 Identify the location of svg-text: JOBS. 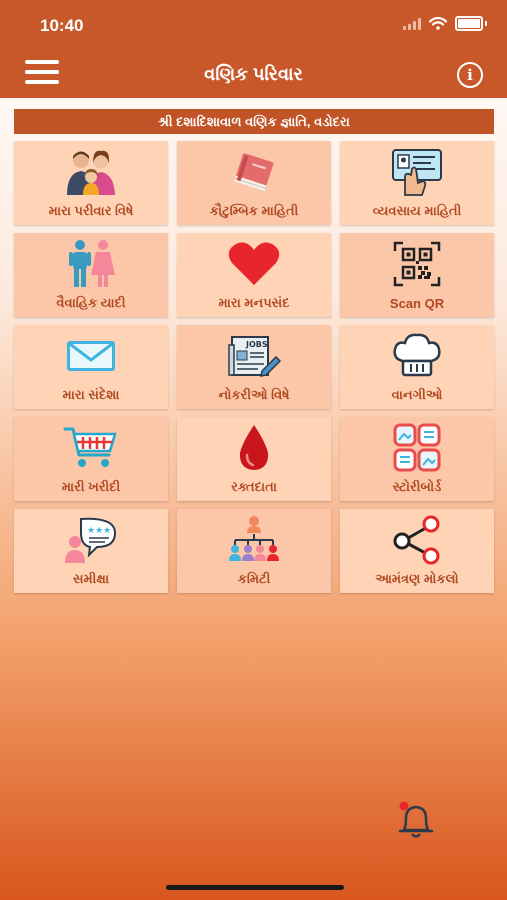
(256, 344).